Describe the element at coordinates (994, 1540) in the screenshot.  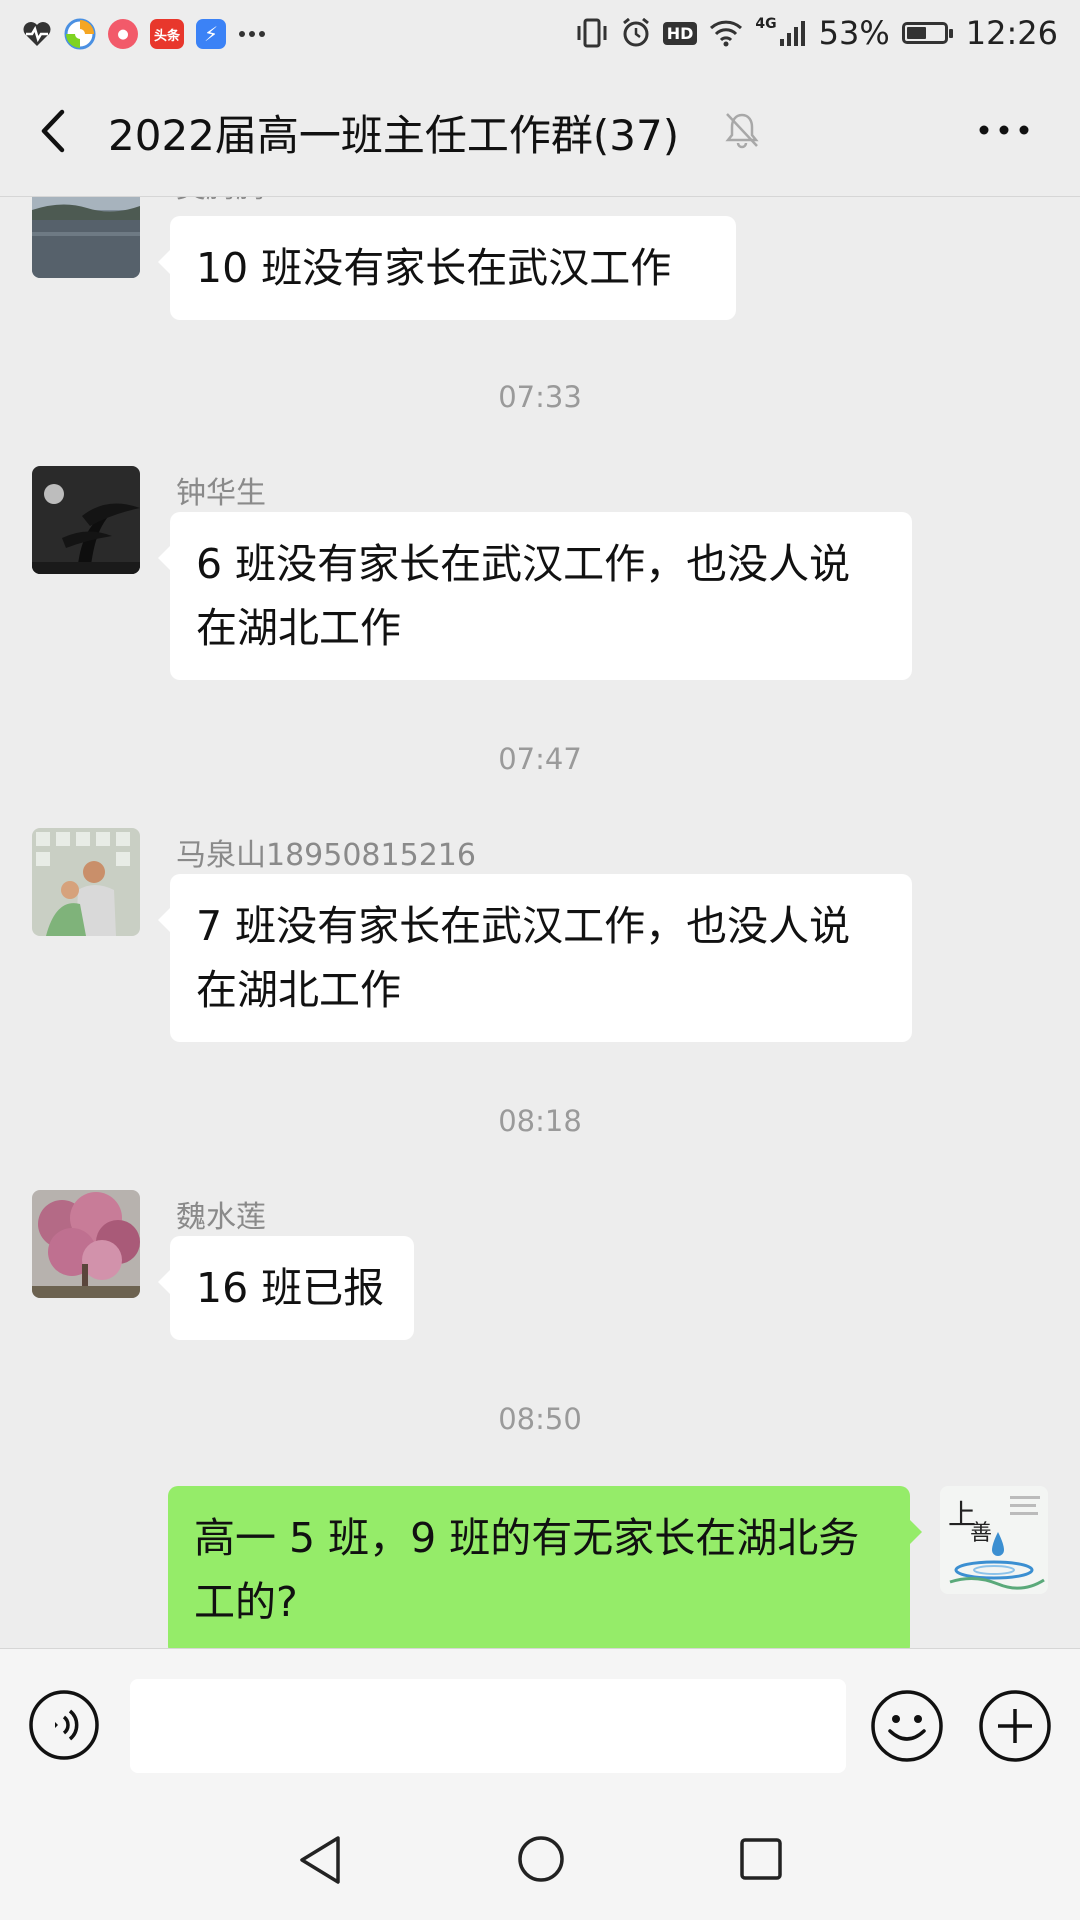
I see `avatar-water-drop-calligraphy: 上 善` at that location.